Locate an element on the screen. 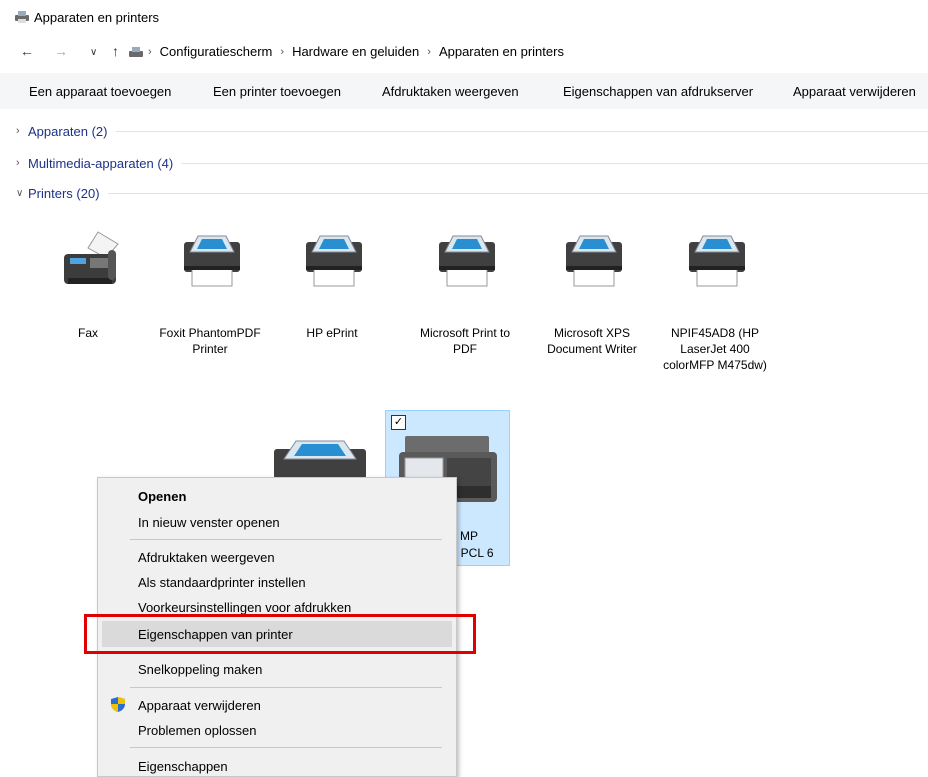  add-printer-button: Een printer toevoegen is located at coordinates (277, 91).